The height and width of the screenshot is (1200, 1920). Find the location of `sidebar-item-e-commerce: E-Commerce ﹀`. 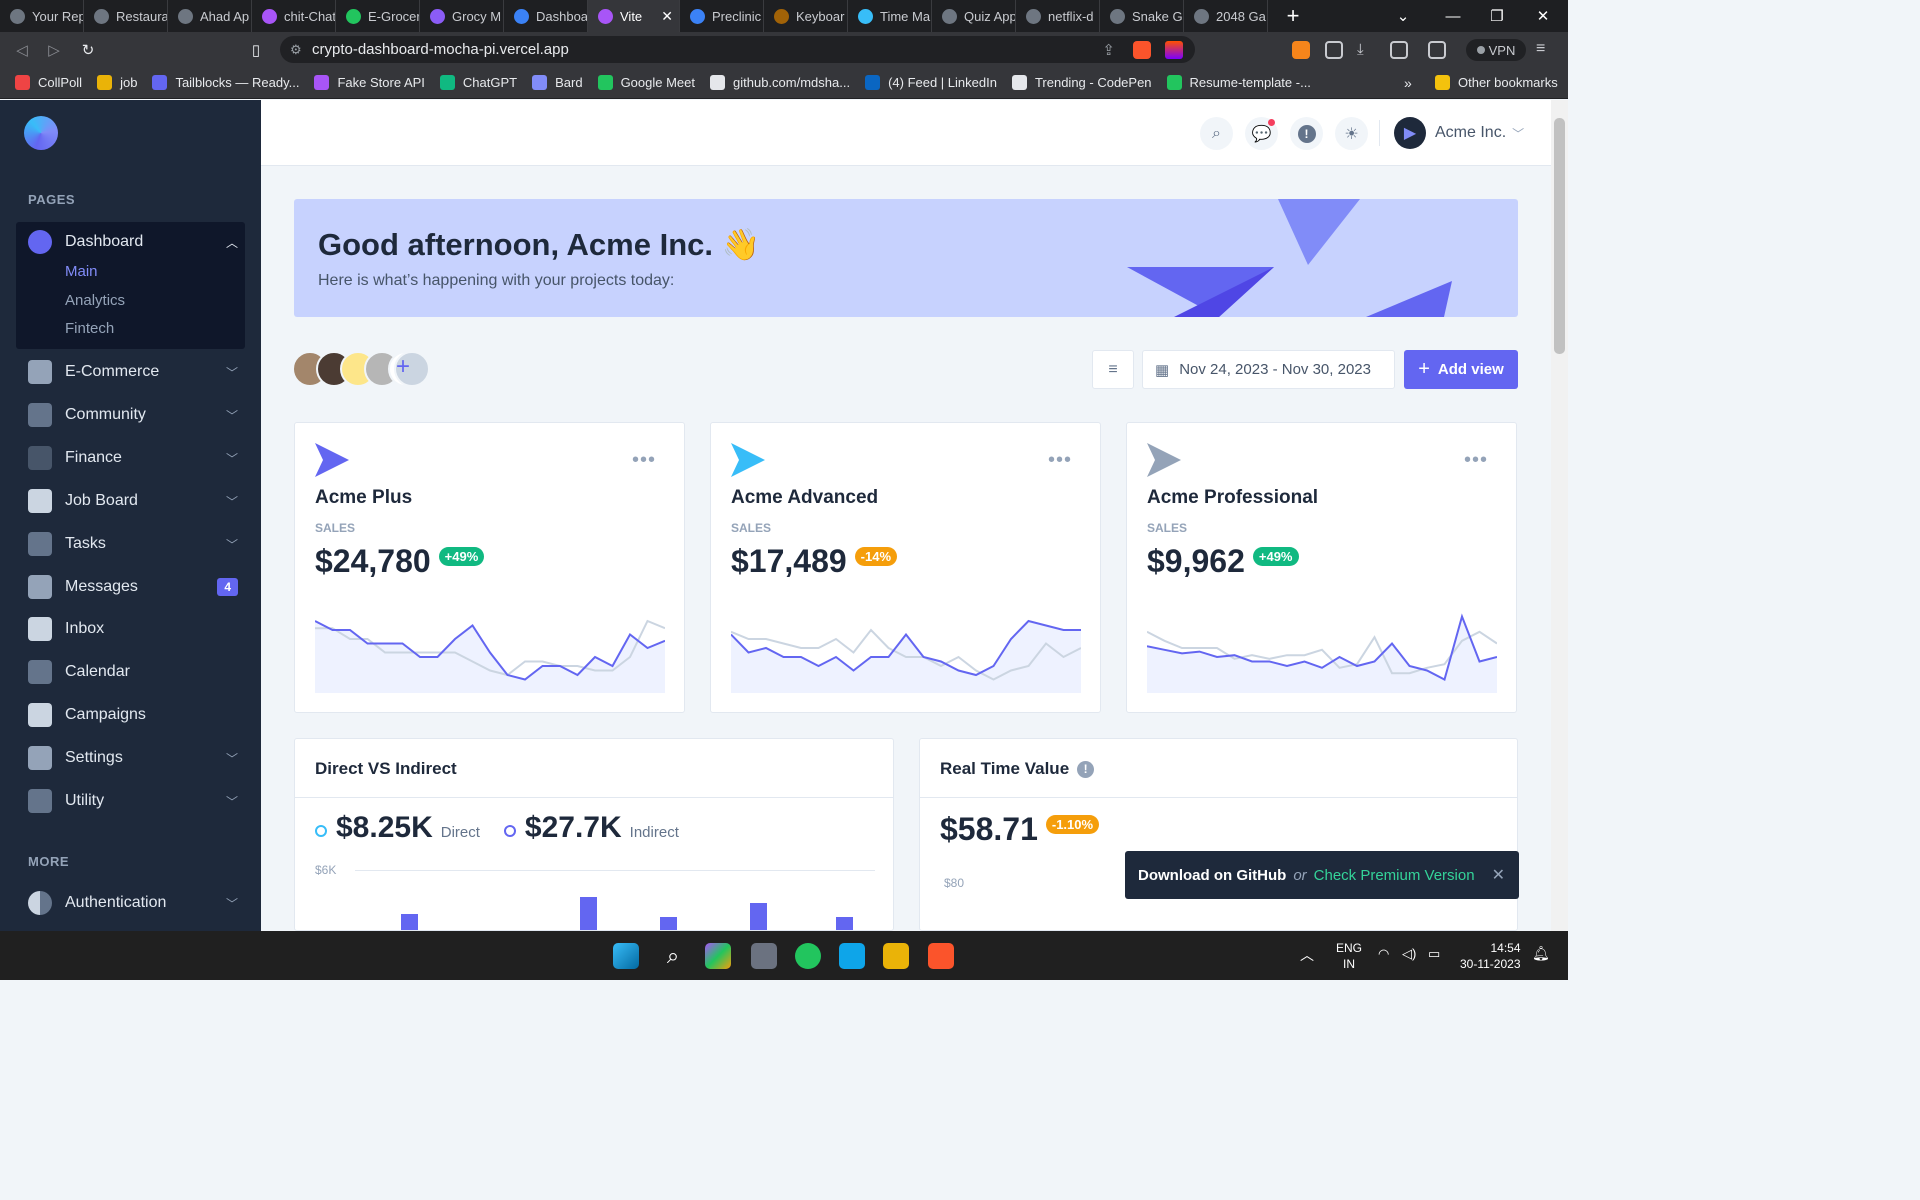

sidebar-item-e-commerce: E-Commerce ﹀ is located at coordinates (133, 372).